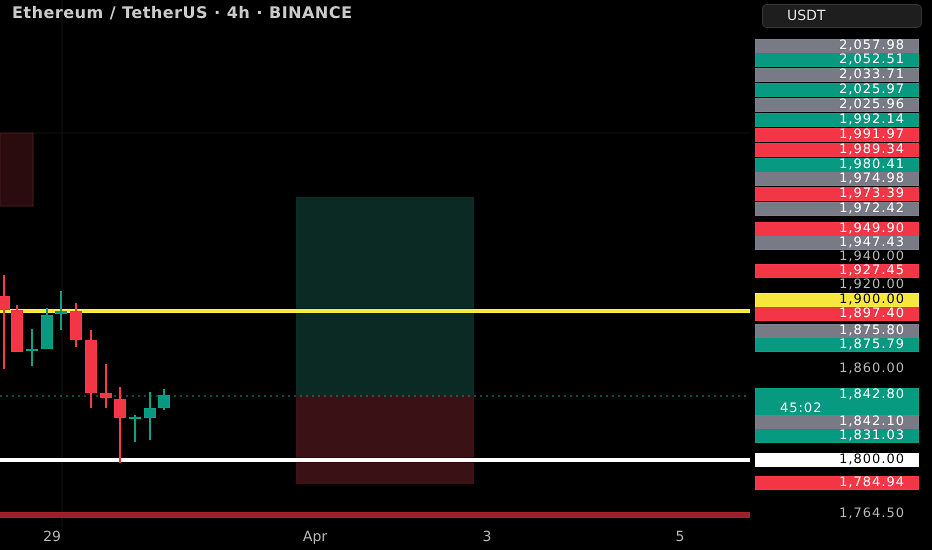 This screenshot has height=550, width=932. What do you see at coordinates (837, 345) in the screenshot?
I see `price-tag: 1,875.79` at bounding box center [837, 345].